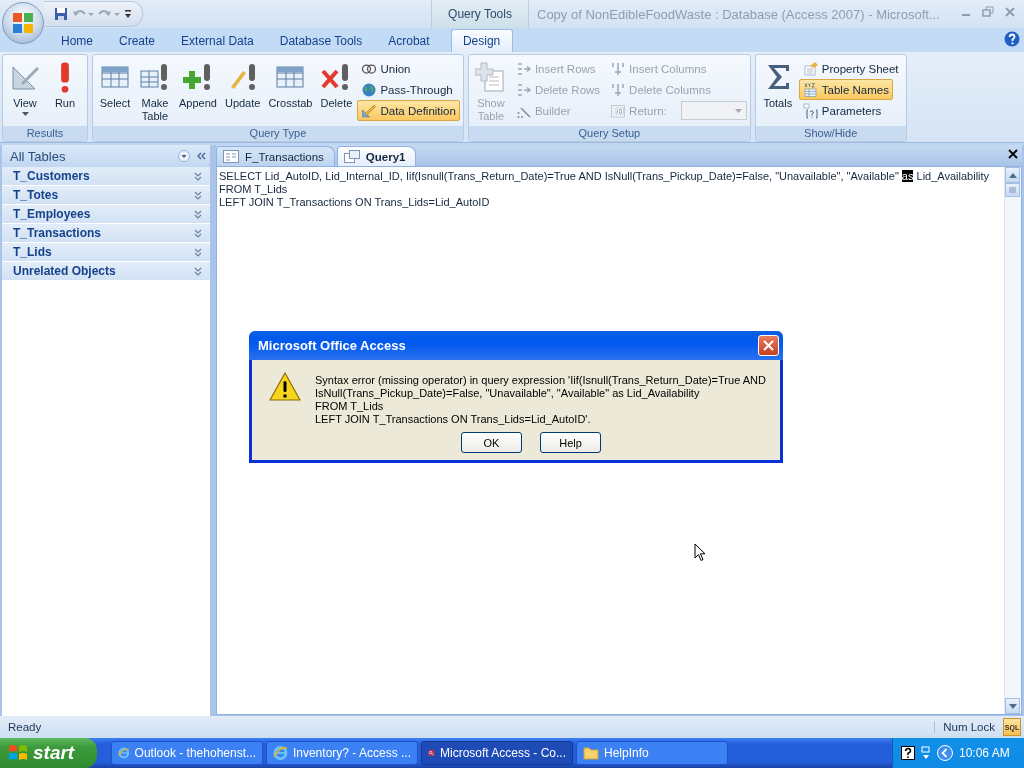 This screenshot has height=768, width=1024. Describe the element at coordinates (591, 753) in the screenshot. I see `folder-icon` at that location.